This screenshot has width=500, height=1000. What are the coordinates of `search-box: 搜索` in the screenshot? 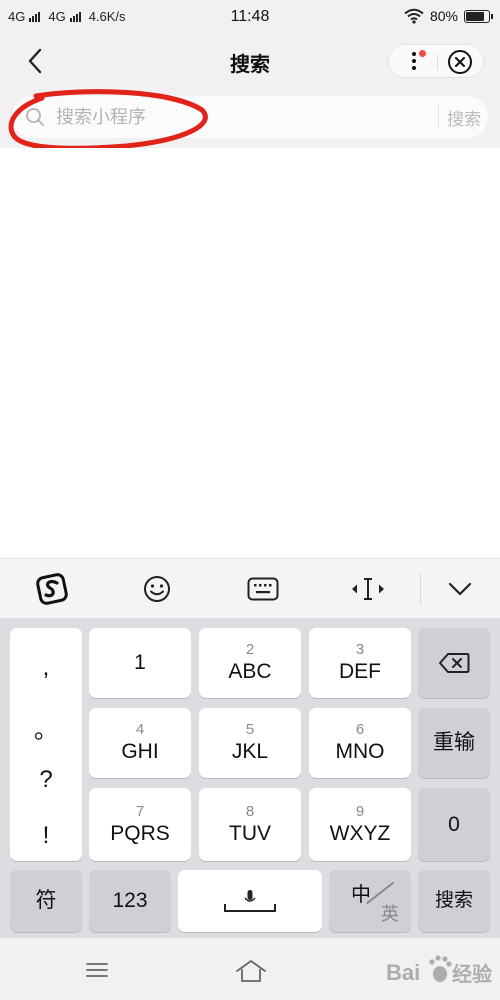 It's located at (250, 117).